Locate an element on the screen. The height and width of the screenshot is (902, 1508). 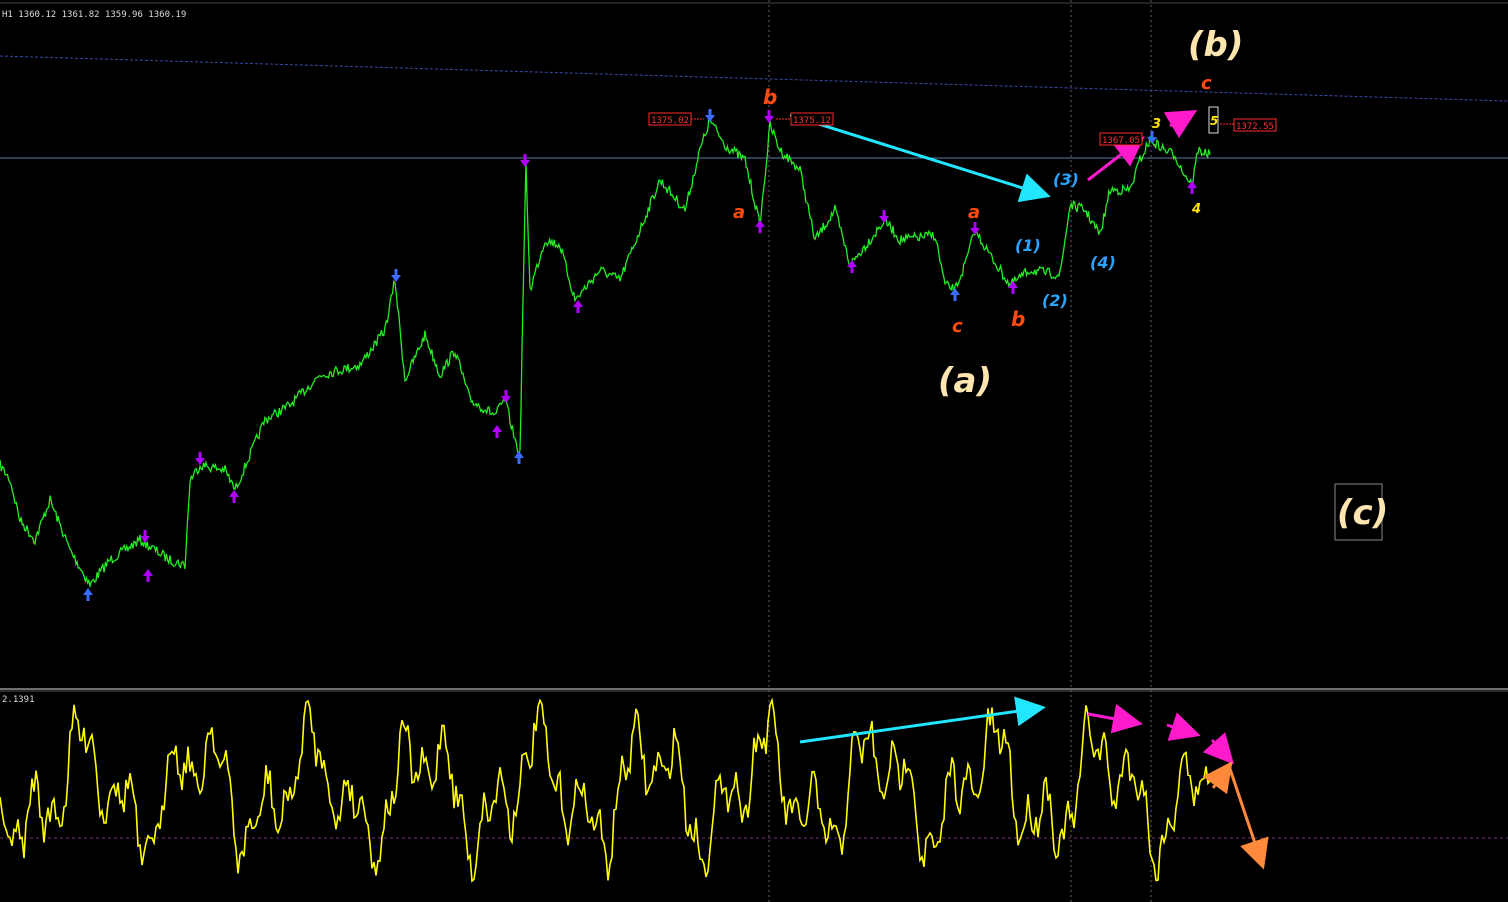
svg-text: 1375.12 is located at coordinates (812, 121).